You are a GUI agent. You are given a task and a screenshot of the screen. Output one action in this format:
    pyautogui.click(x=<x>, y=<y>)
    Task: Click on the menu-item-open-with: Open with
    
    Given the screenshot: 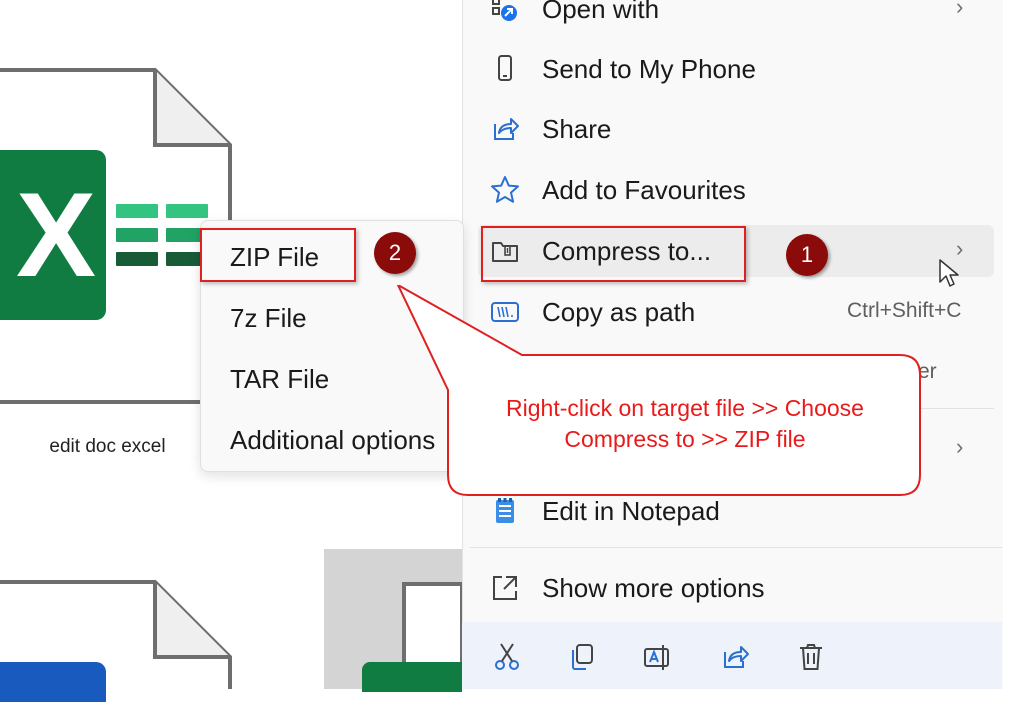 What is the action you would take?
    pyautogui.click(x=568, y=17)
    